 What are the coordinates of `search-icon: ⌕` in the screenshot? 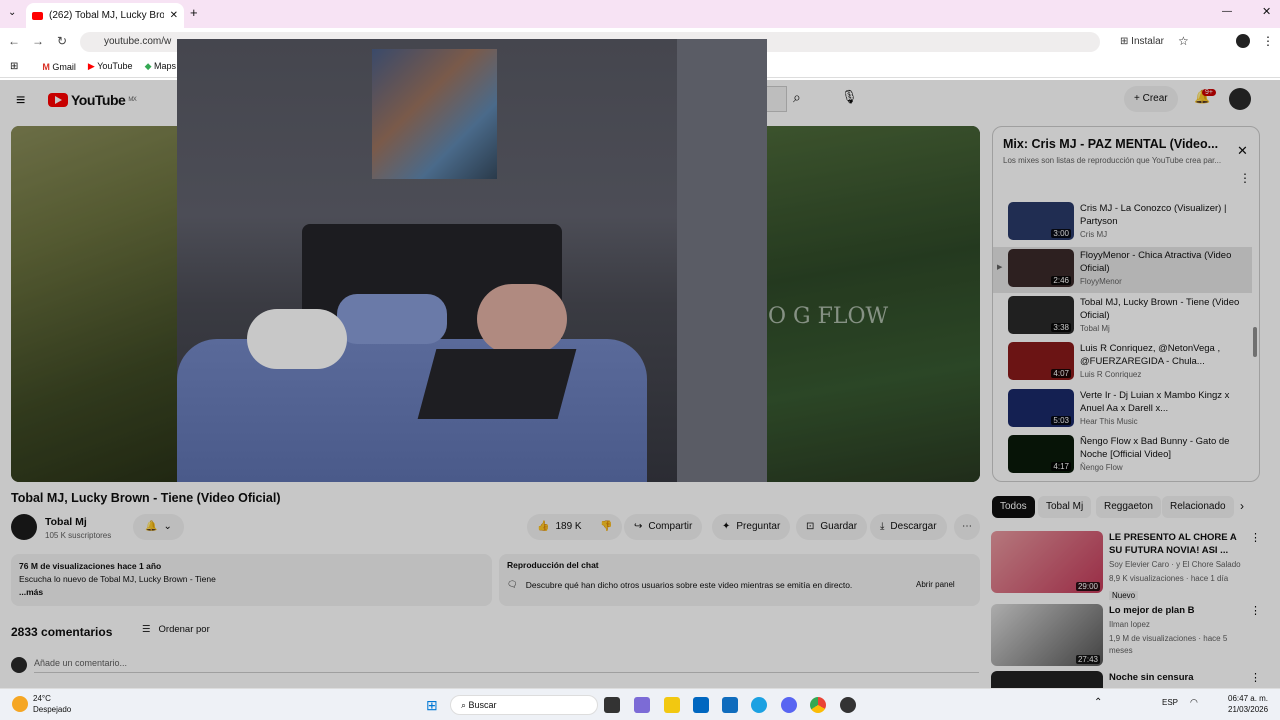 It's located at (797, 97).